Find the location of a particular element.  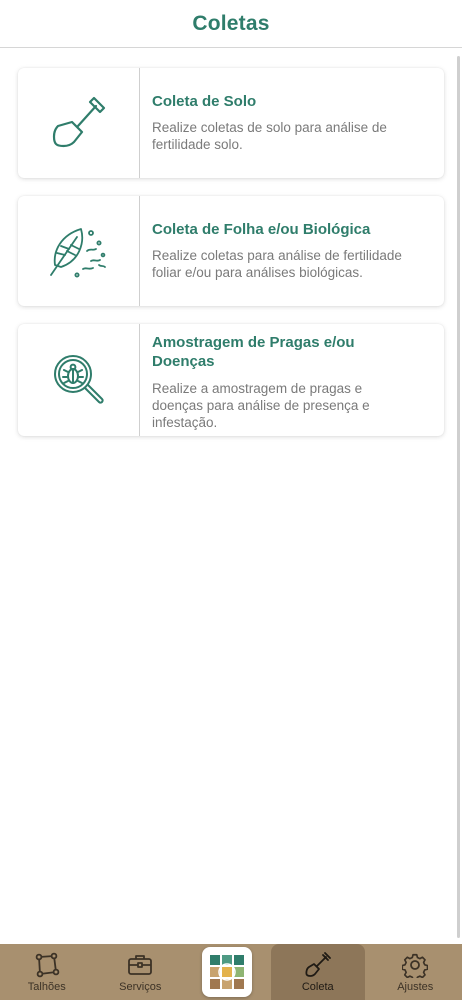

card-title: Coleta de Folha e/ou Biológica is located at coordinates (261, 229).